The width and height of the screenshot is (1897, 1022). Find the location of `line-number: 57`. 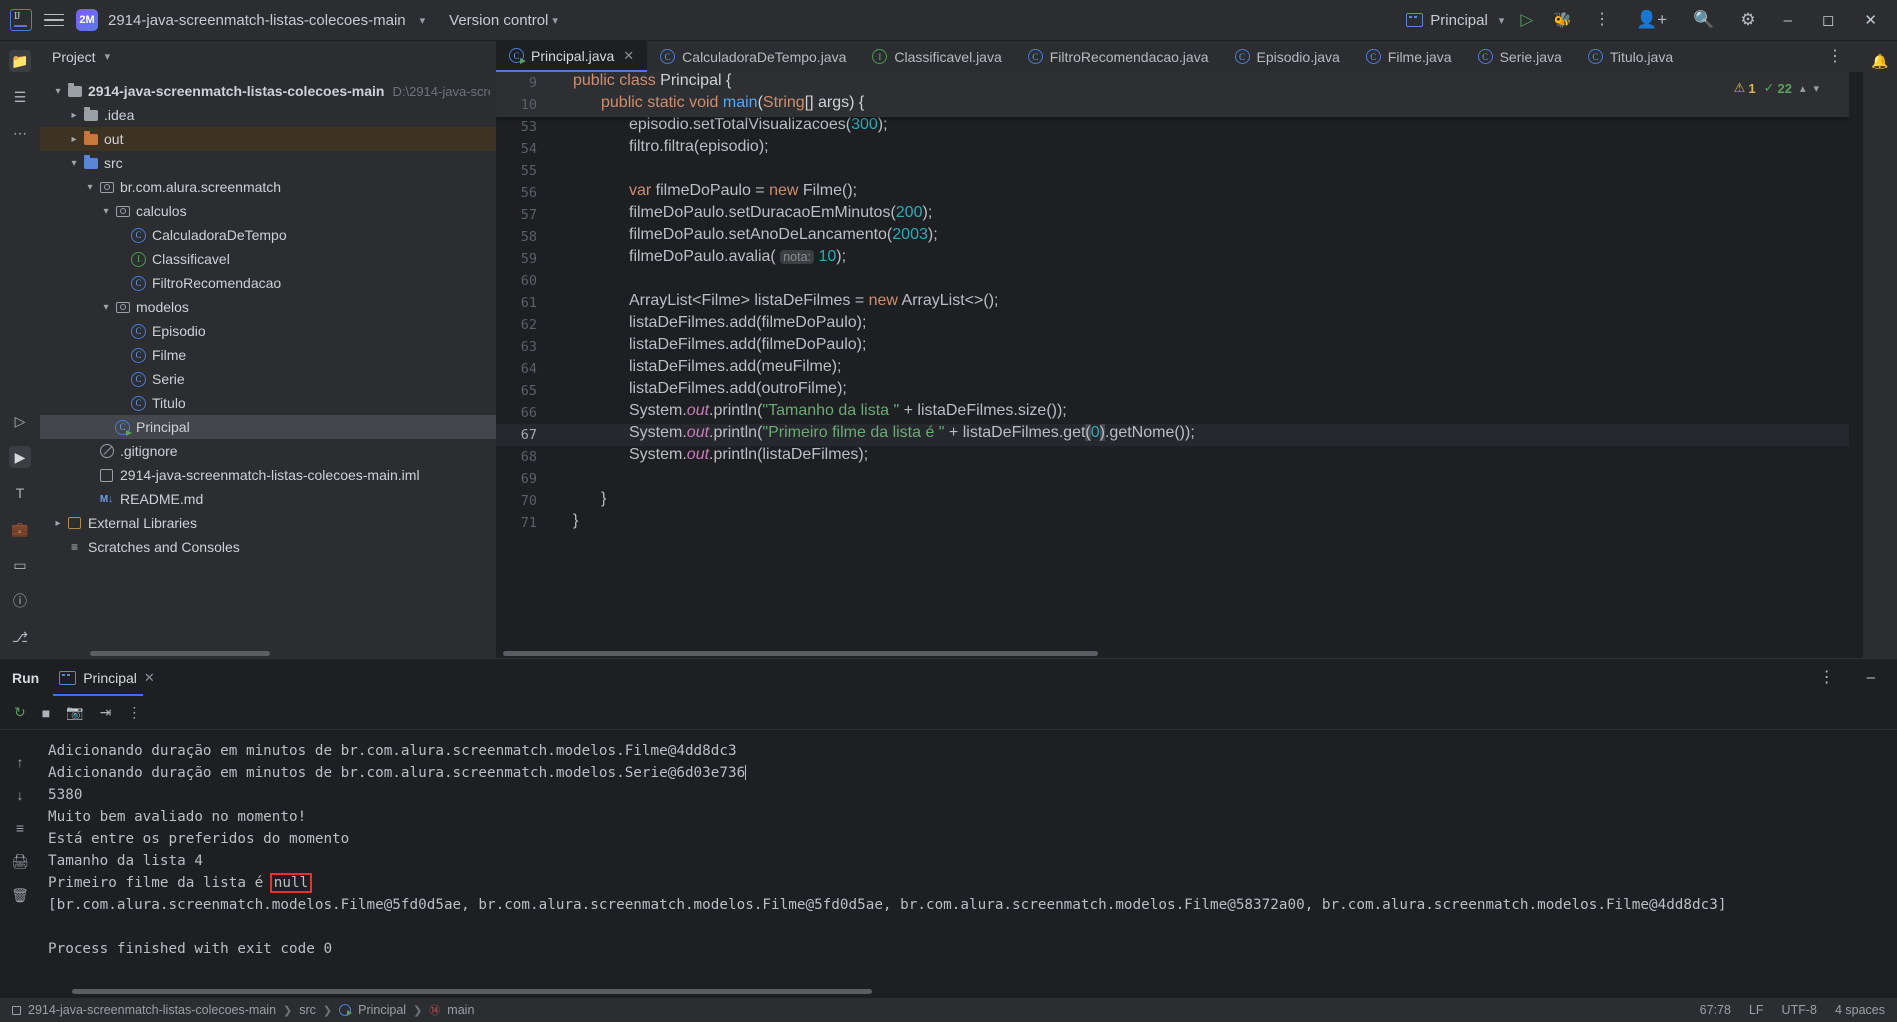

line-number: 57 is located at coordinates (522, 215).